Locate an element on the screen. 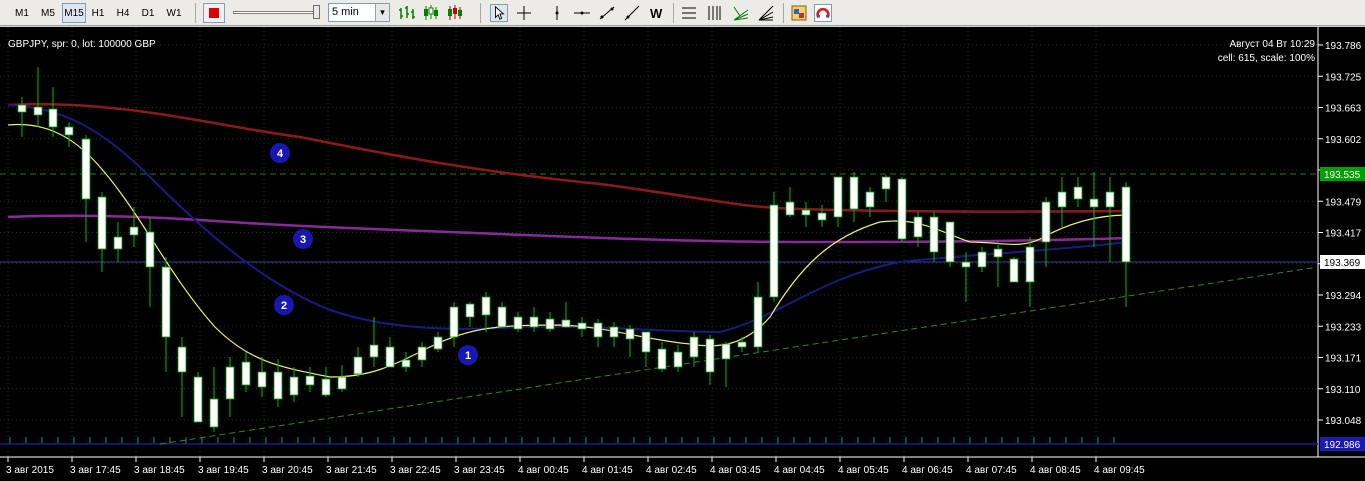  bar-chart-icon is located at coordinates (407, 13).